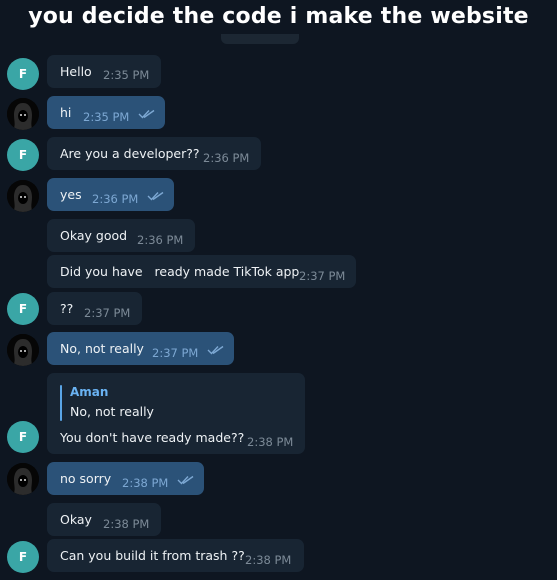 The height and width of the screenshot is (580, 557). What do you see at coordinates (86, 478) in the screenshot?
I see `message-text: no sorry` at bounding box center [86, 478].